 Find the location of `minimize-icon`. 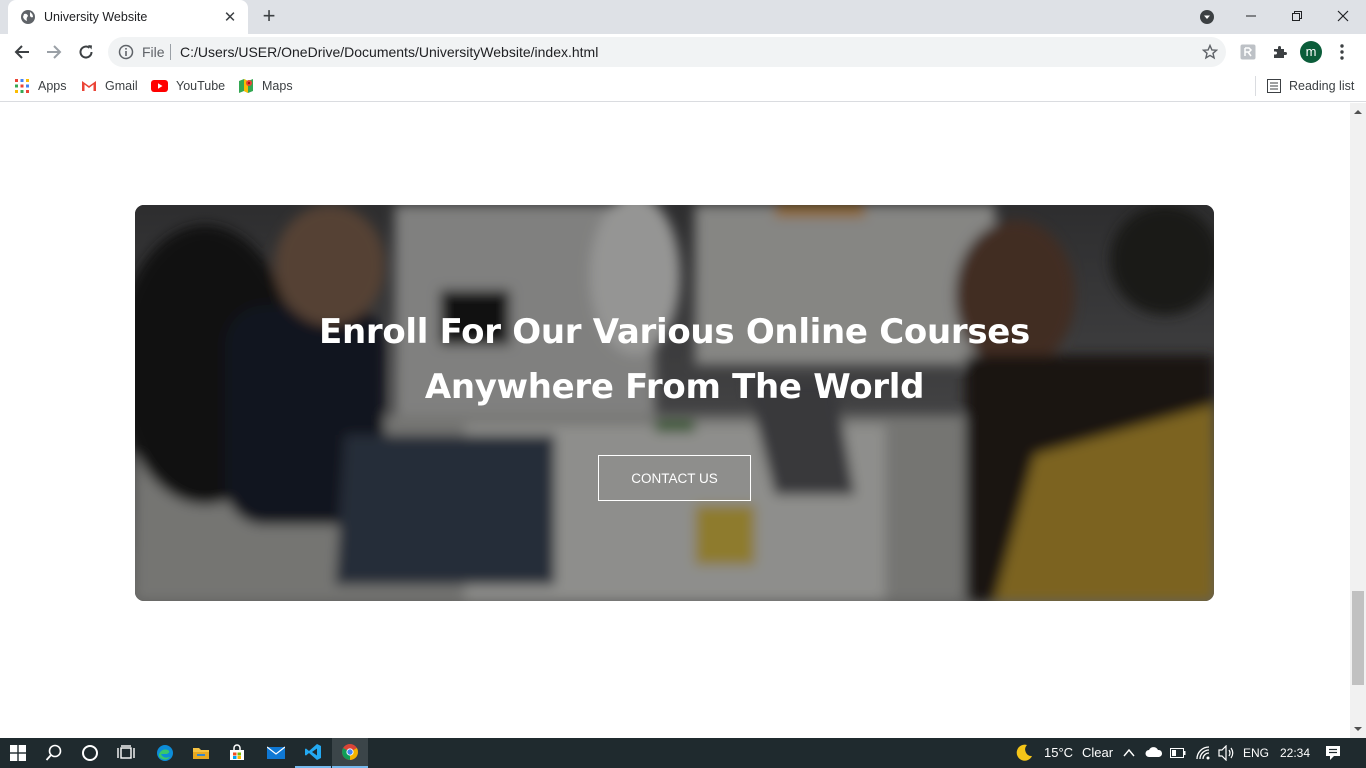

minimize-icon is located at coordinates (1251, 16).